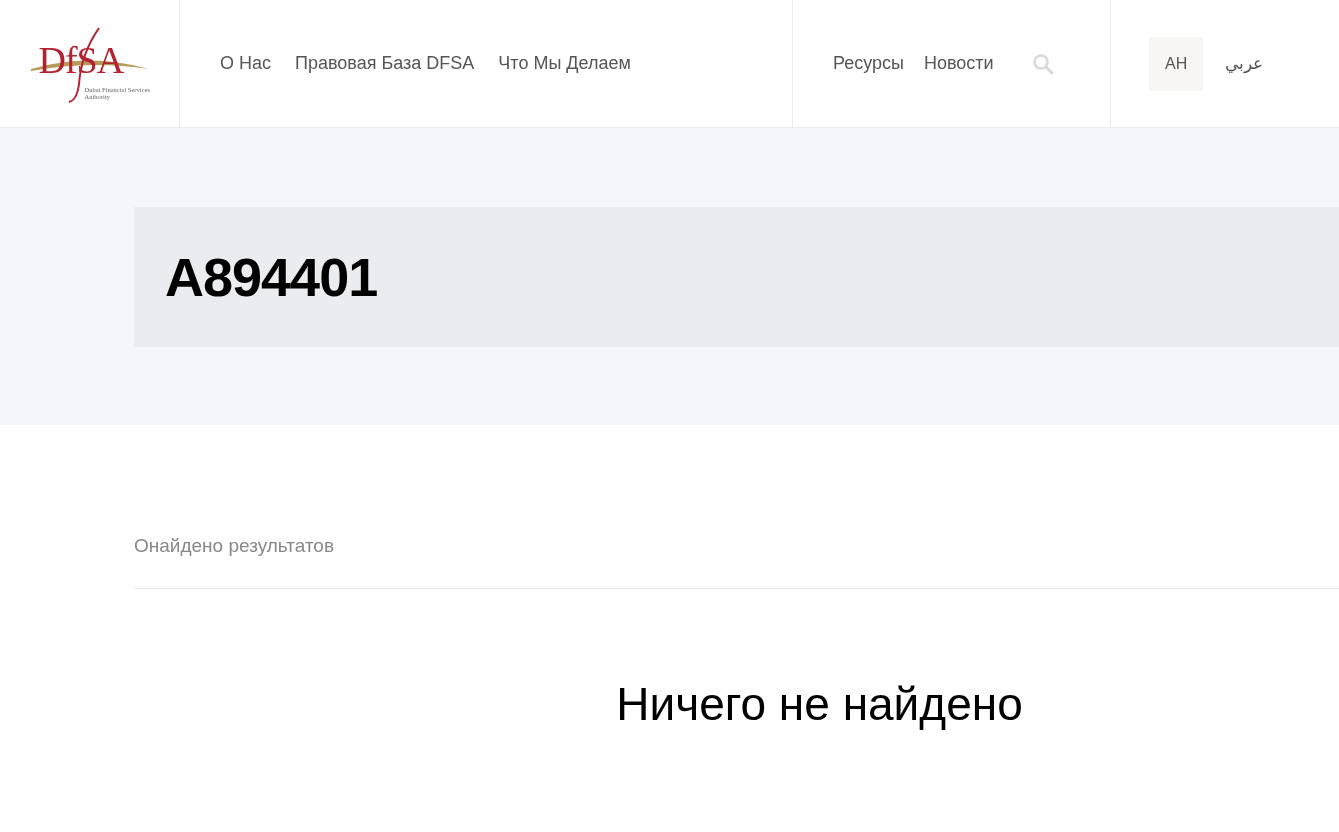 The image size is (1339, 832). I want to click on results-count: Онайдено результатов, so click(234, 546).